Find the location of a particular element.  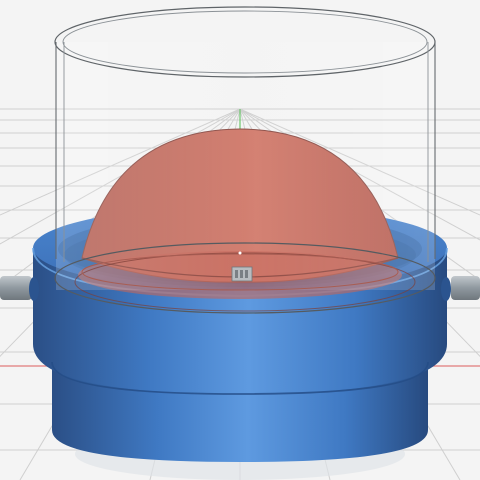

side-knob-right is located at coordinates (446, 289).